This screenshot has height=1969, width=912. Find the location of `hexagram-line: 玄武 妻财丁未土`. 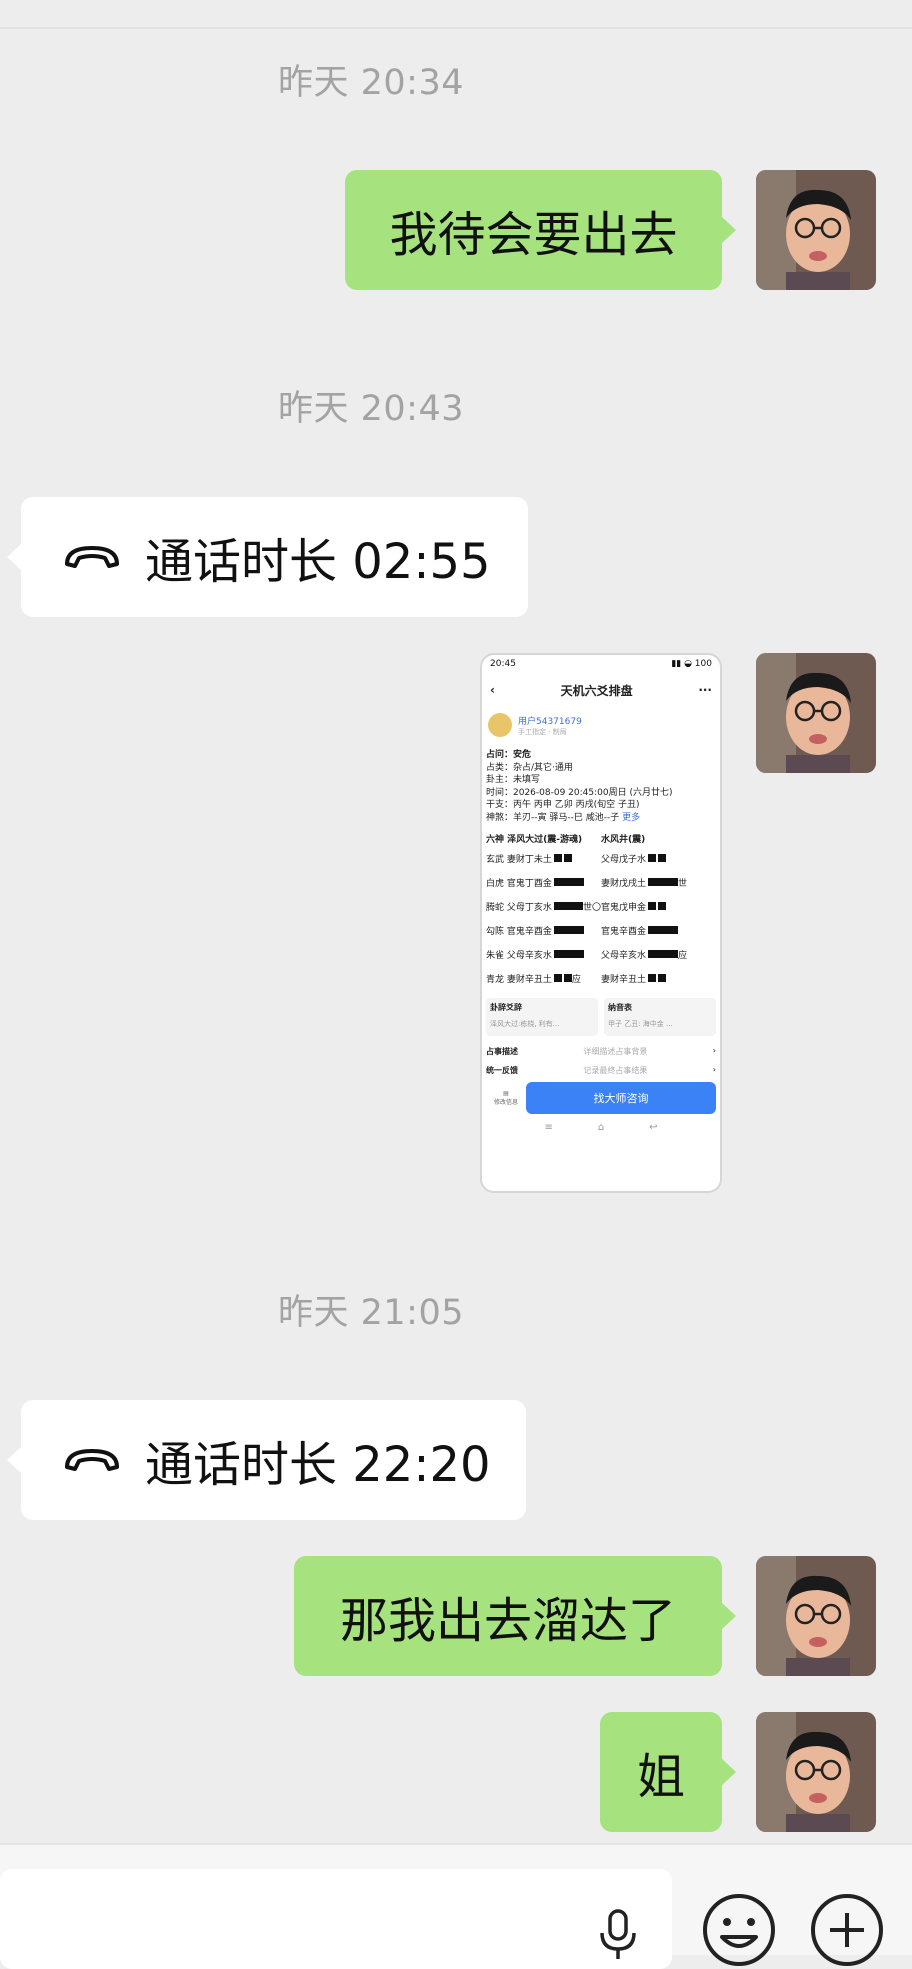

hexagram-line: 玄武 妻财丁未土 is located at coordinates (543, 858).